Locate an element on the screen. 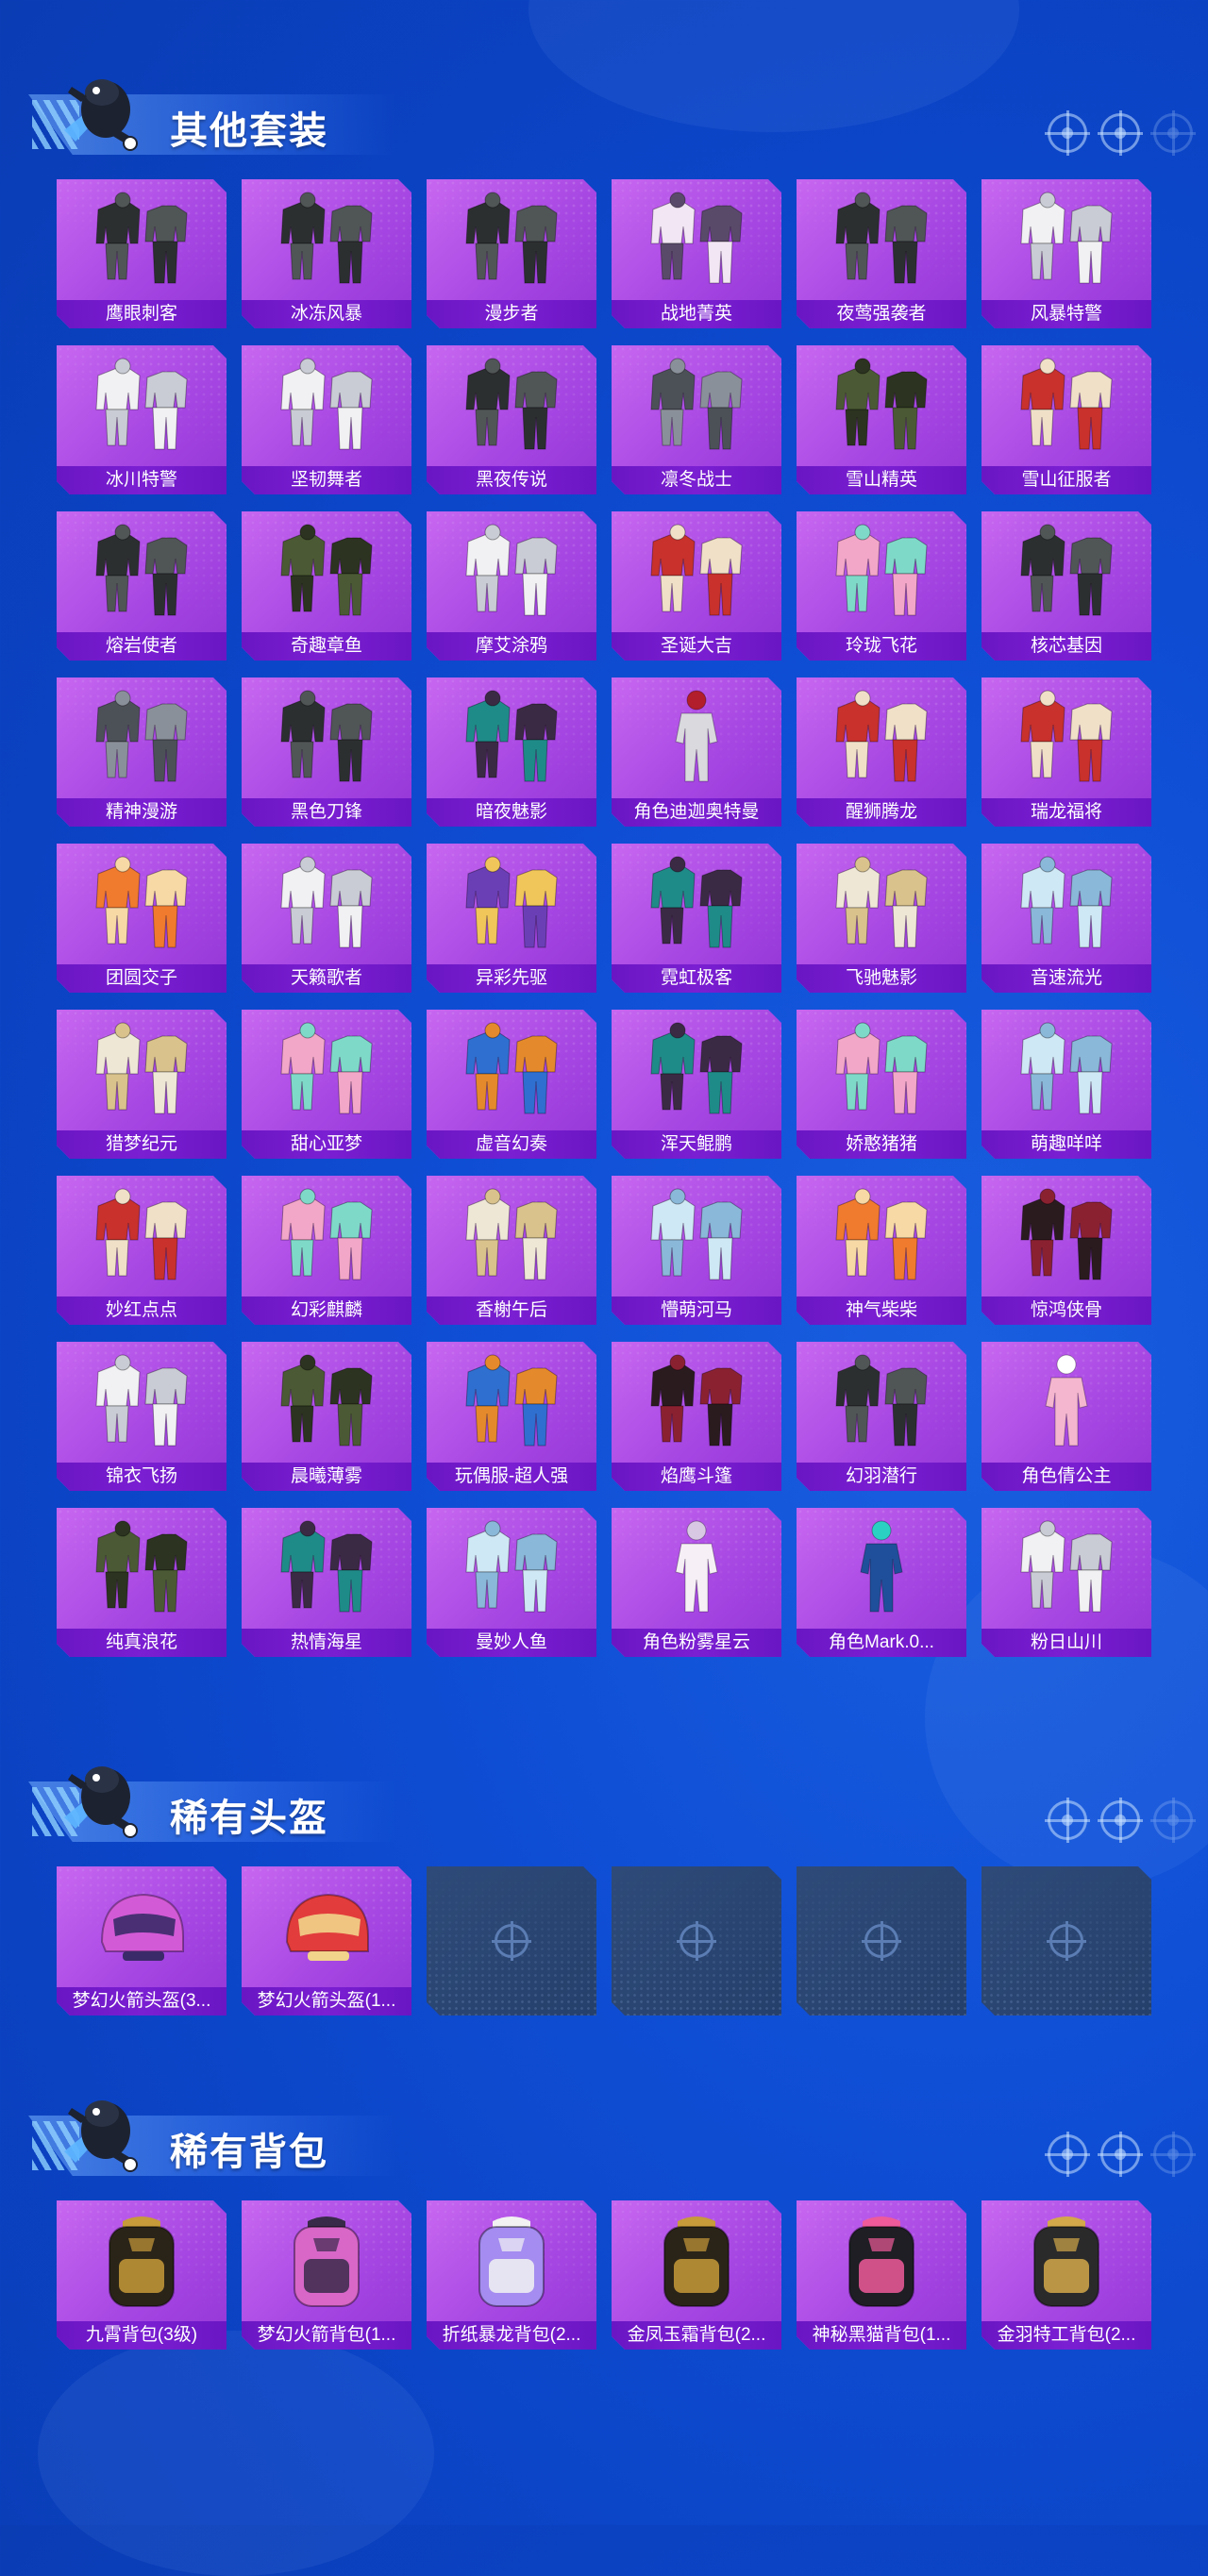  pink-figure-image is located at coordinates (1067, 1402).